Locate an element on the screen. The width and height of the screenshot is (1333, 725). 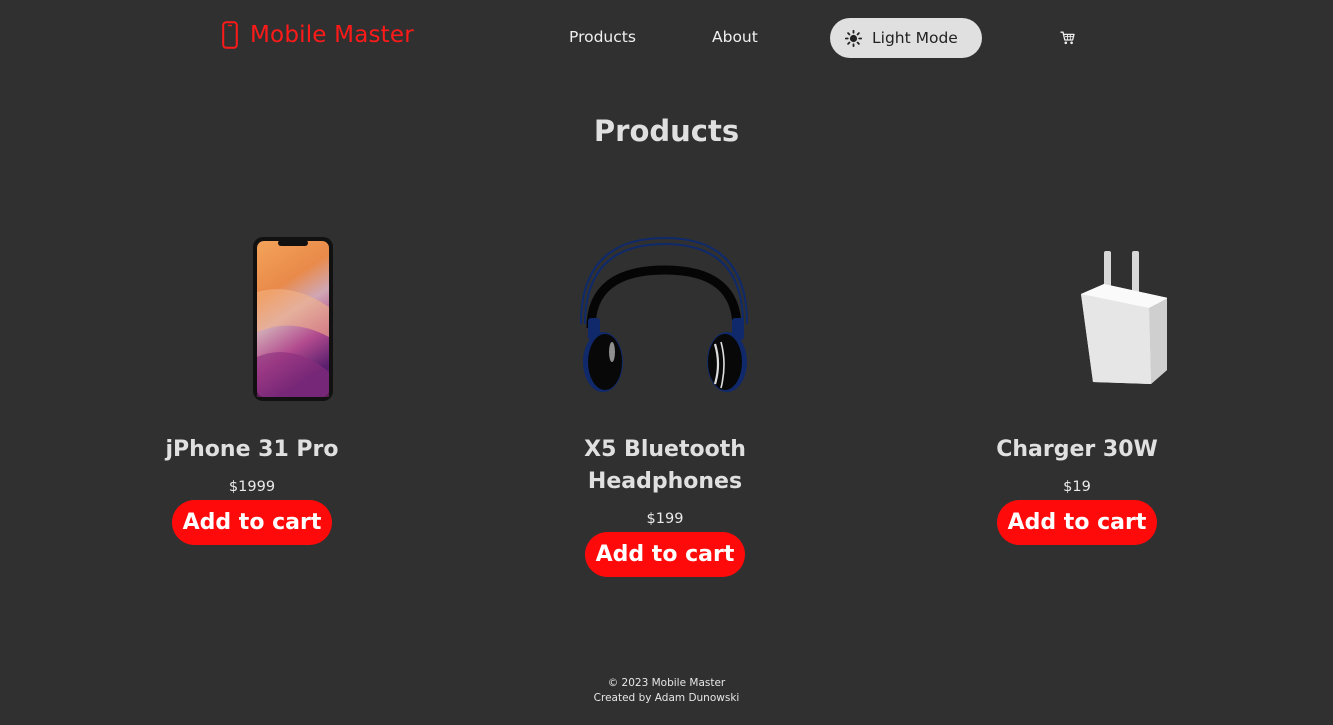
light-mode-label: Light Mode is located at coordinates (915, 38).